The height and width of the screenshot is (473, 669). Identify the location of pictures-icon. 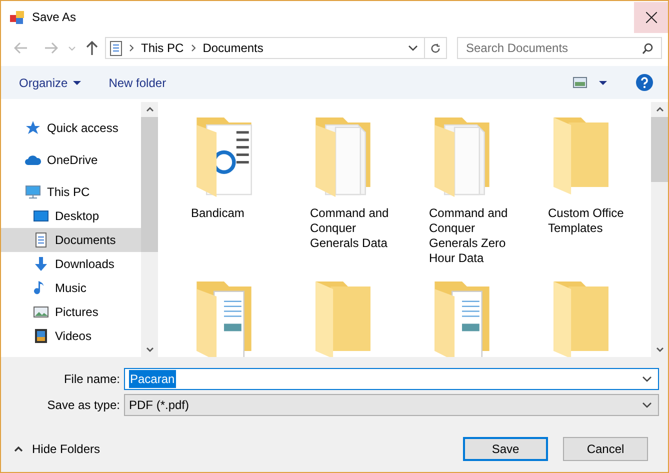
(41, 312).